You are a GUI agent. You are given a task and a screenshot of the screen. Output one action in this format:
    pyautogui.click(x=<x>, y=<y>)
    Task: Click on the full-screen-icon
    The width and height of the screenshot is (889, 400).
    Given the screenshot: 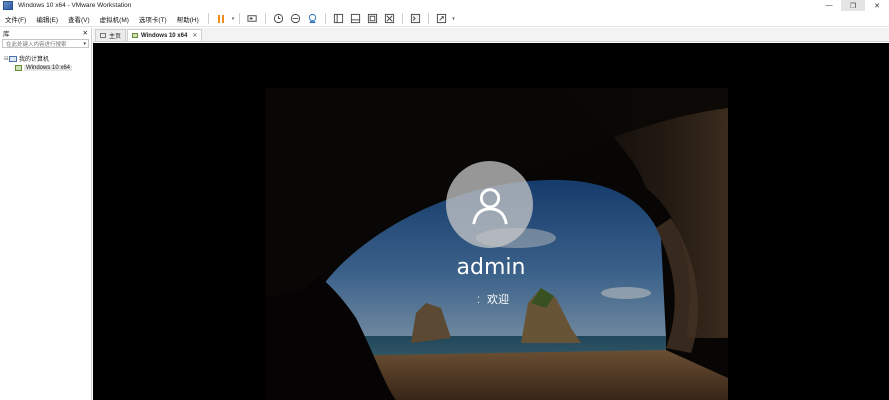 What is the action you would take?
    pyautogui.click(x=373, y=18)
    